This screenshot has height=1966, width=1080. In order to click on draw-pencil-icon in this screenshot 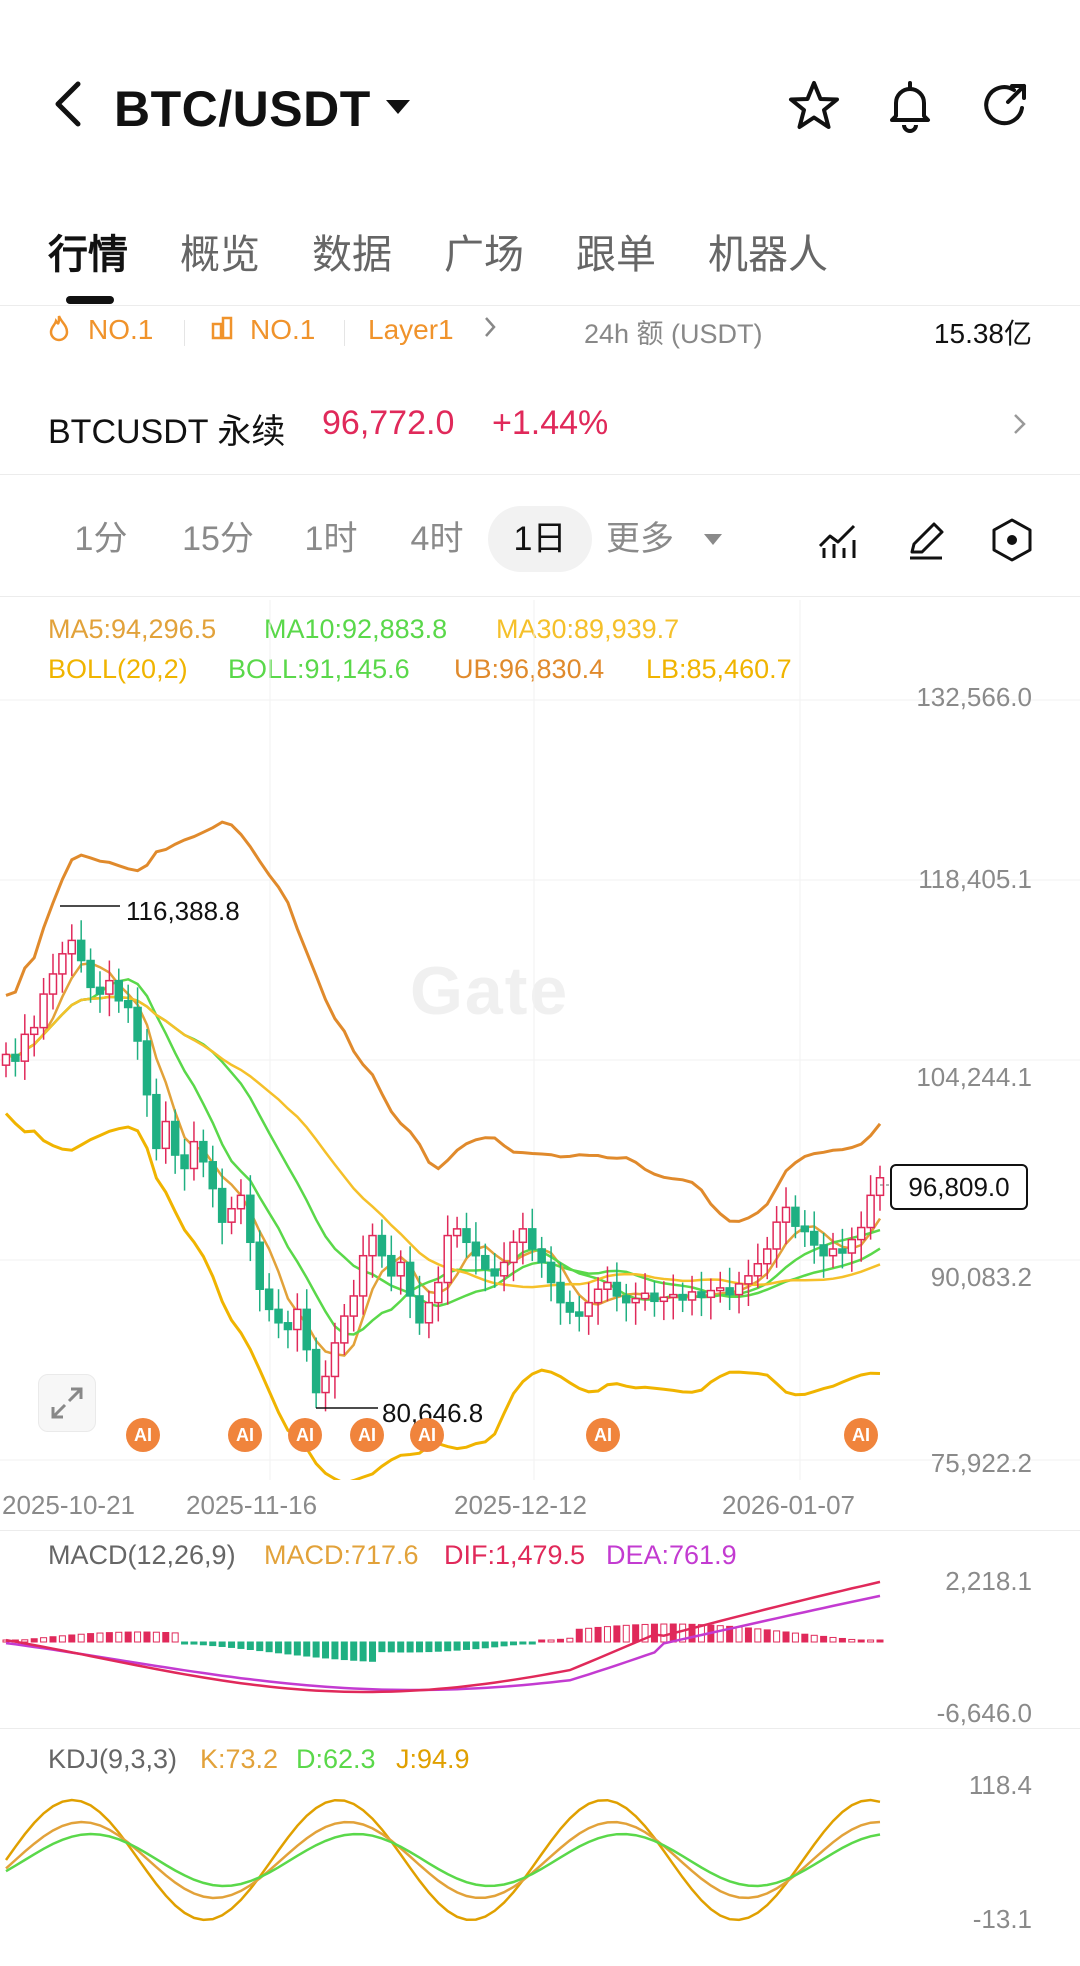, I will do `click(926, 540)`.